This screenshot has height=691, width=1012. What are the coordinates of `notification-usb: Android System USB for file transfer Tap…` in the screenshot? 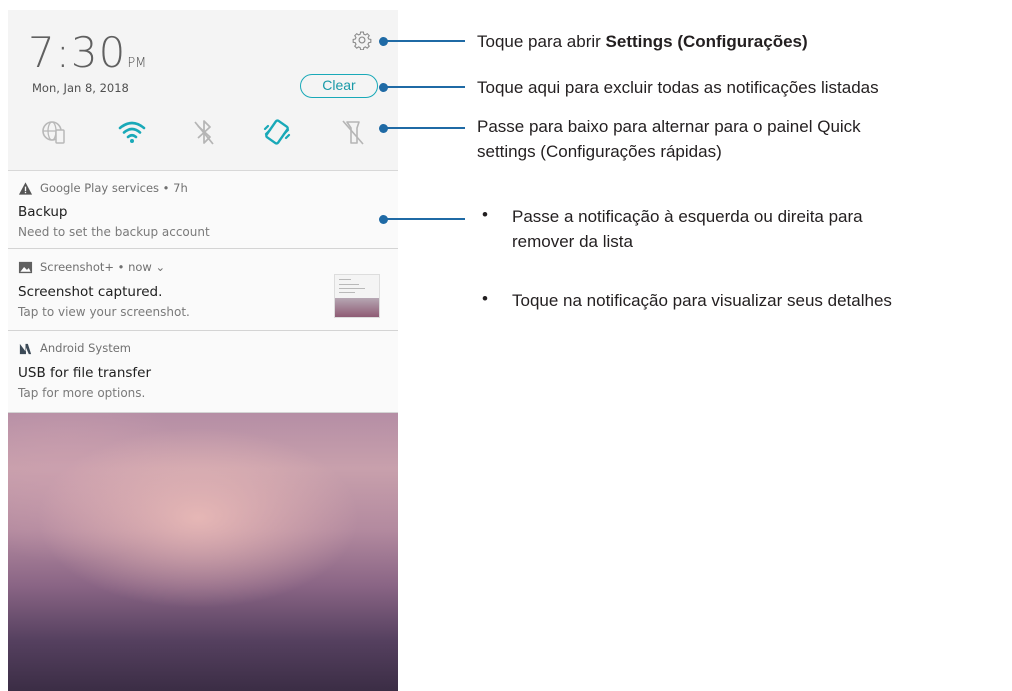 It's located at (203, 372).